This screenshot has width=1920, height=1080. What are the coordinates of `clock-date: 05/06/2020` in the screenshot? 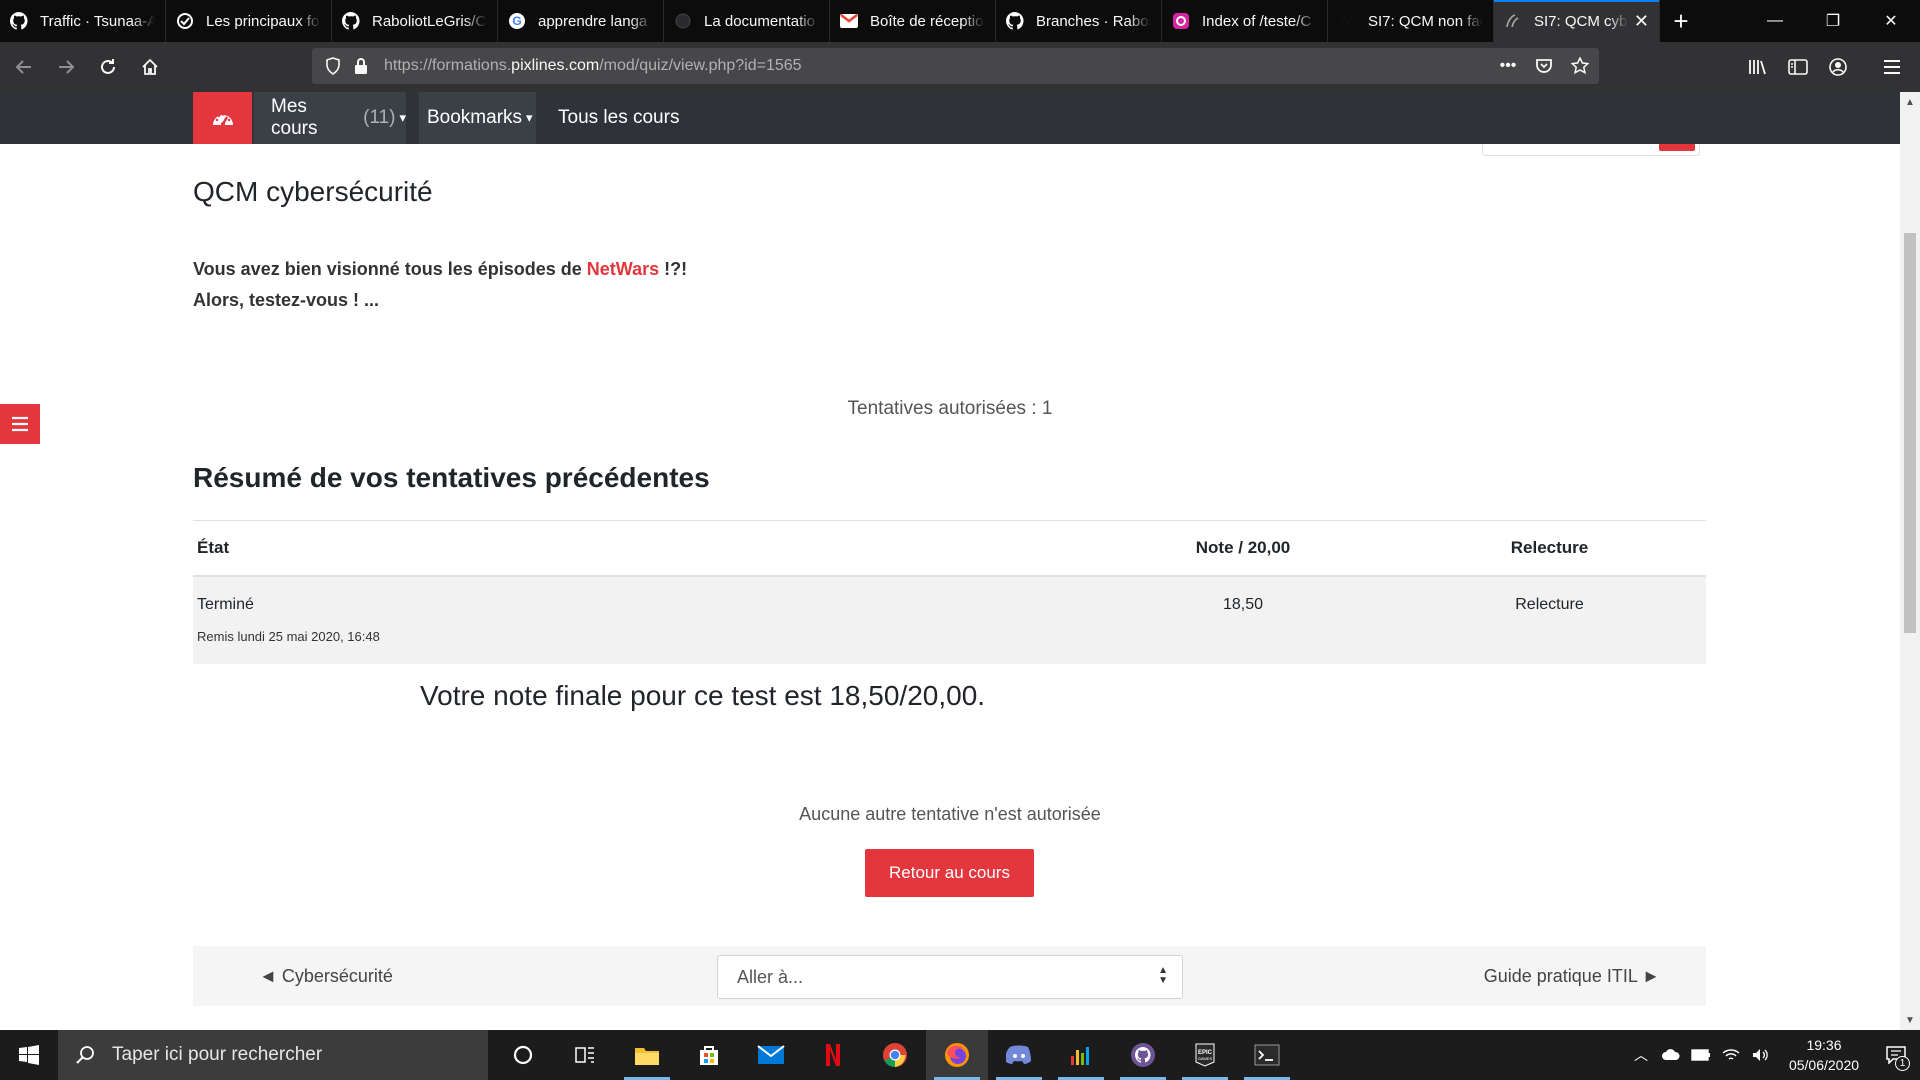 It's located at (1824, 1065).